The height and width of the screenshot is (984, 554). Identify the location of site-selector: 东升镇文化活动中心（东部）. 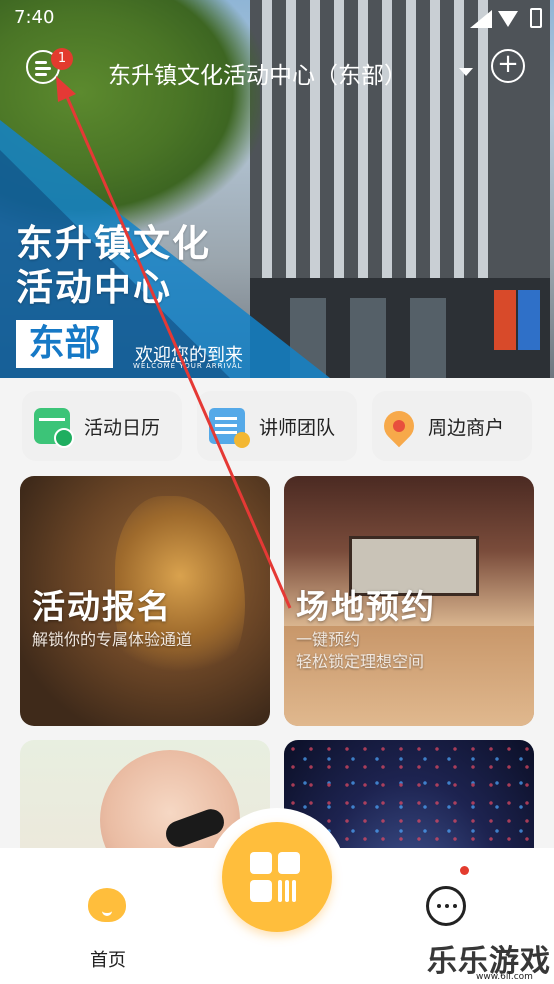
(257, 73).